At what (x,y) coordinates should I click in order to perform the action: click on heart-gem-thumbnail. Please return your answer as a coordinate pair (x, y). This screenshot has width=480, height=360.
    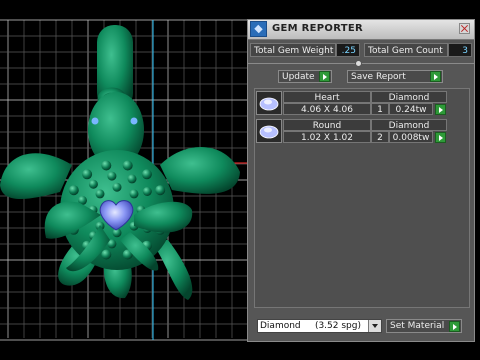
    Looking at the image, I should click on (269, 103).